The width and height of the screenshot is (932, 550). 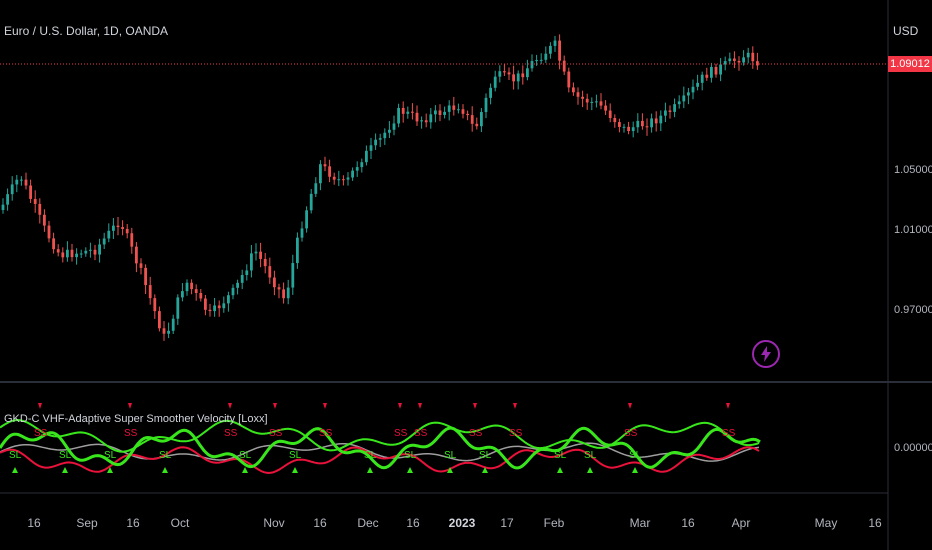 What do you see at coordinates (87, 523) in the screenshot?
I see `time-tick: Sep` at bounding box center [87, 523].